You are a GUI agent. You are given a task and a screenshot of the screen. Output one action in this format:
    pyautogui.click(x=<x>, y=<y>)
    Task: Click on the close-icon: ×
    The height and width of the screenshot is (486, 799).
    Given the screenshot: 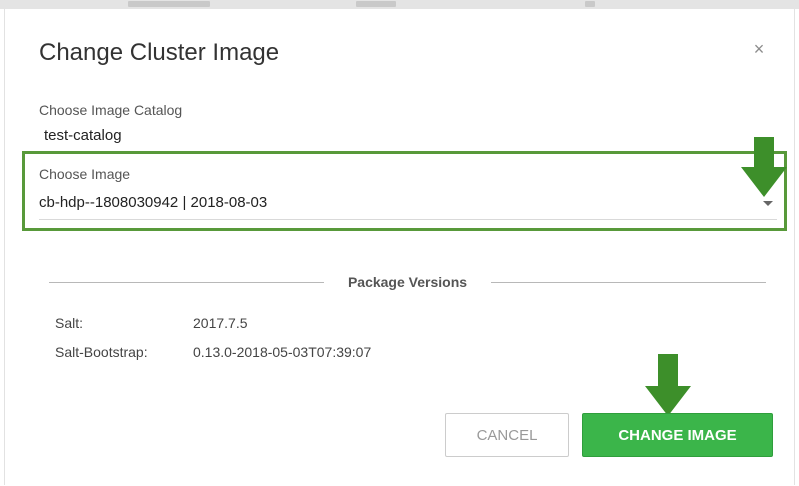 What is the action you would take?
    pyautogui.click(x=759, y=49)
    